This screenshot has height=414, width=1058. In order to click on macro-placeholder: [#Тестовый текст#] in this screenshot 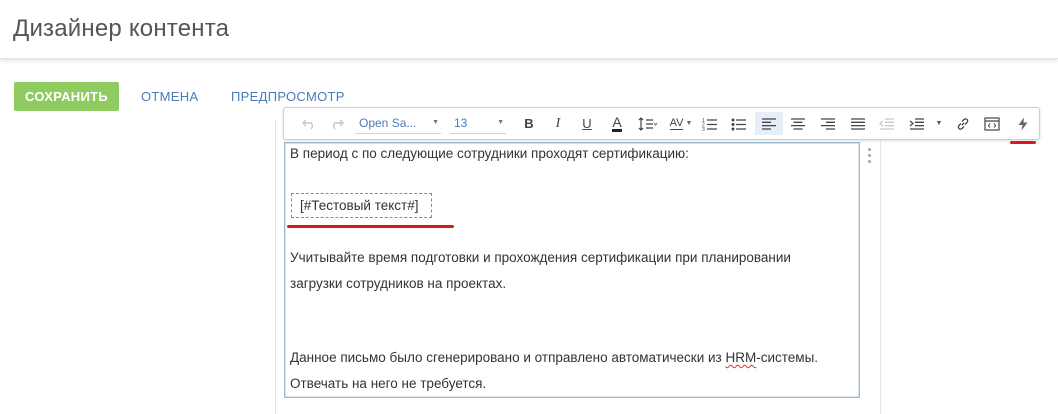, I will do `click(361, 205)`.